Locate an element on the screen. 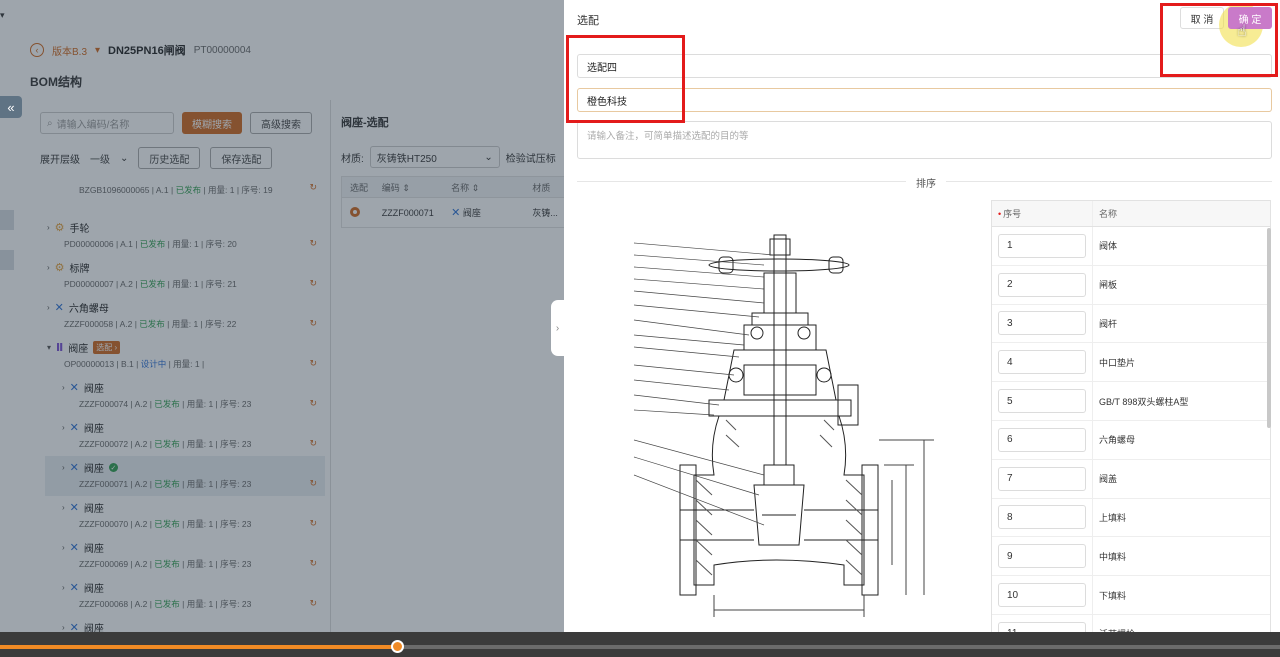  row-code: ZZZF000071 is located at coordinates (407, 212).